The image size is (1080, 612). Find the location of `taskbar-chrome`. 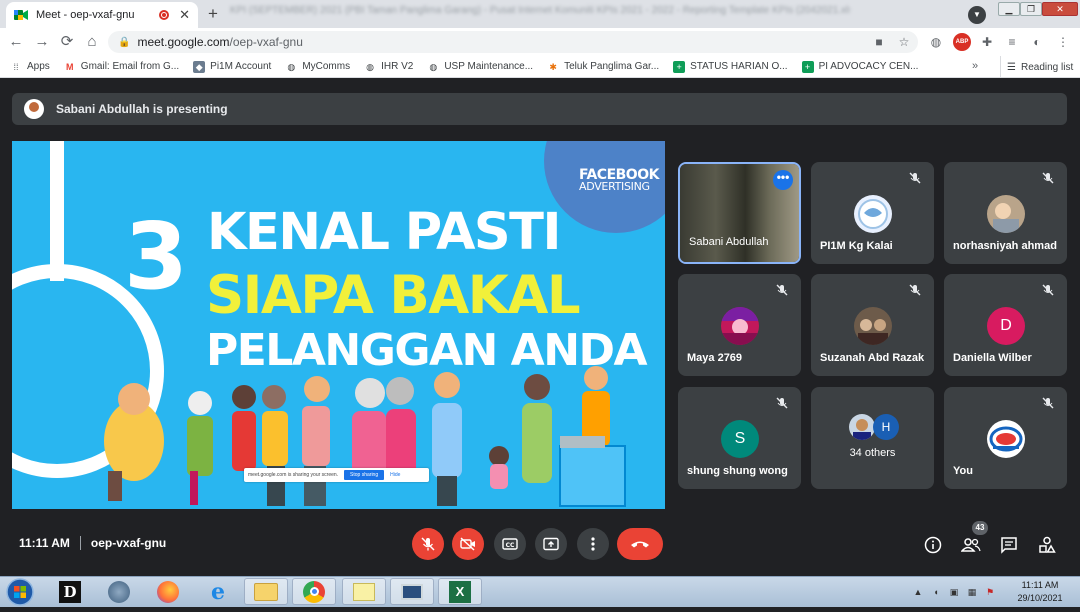

taskbar-chrome is located at coordinates (314, 591).